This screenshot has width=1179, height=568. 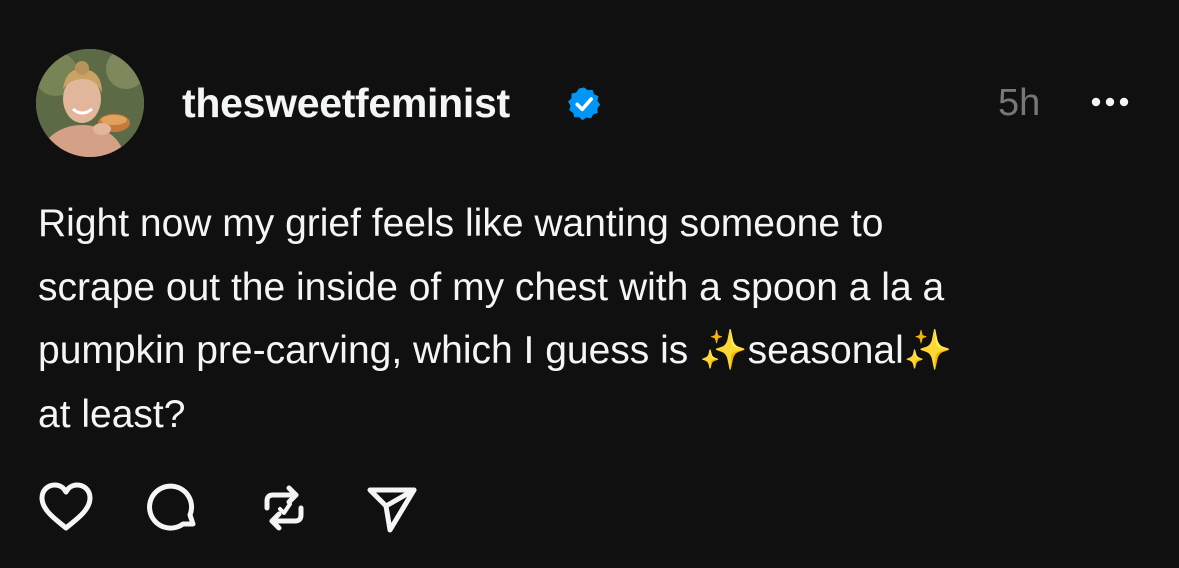 What do you see at coordinates (346, 103) in the screenshot?
I see `username: thesweetfeminist` at bounding box center [346, 103].